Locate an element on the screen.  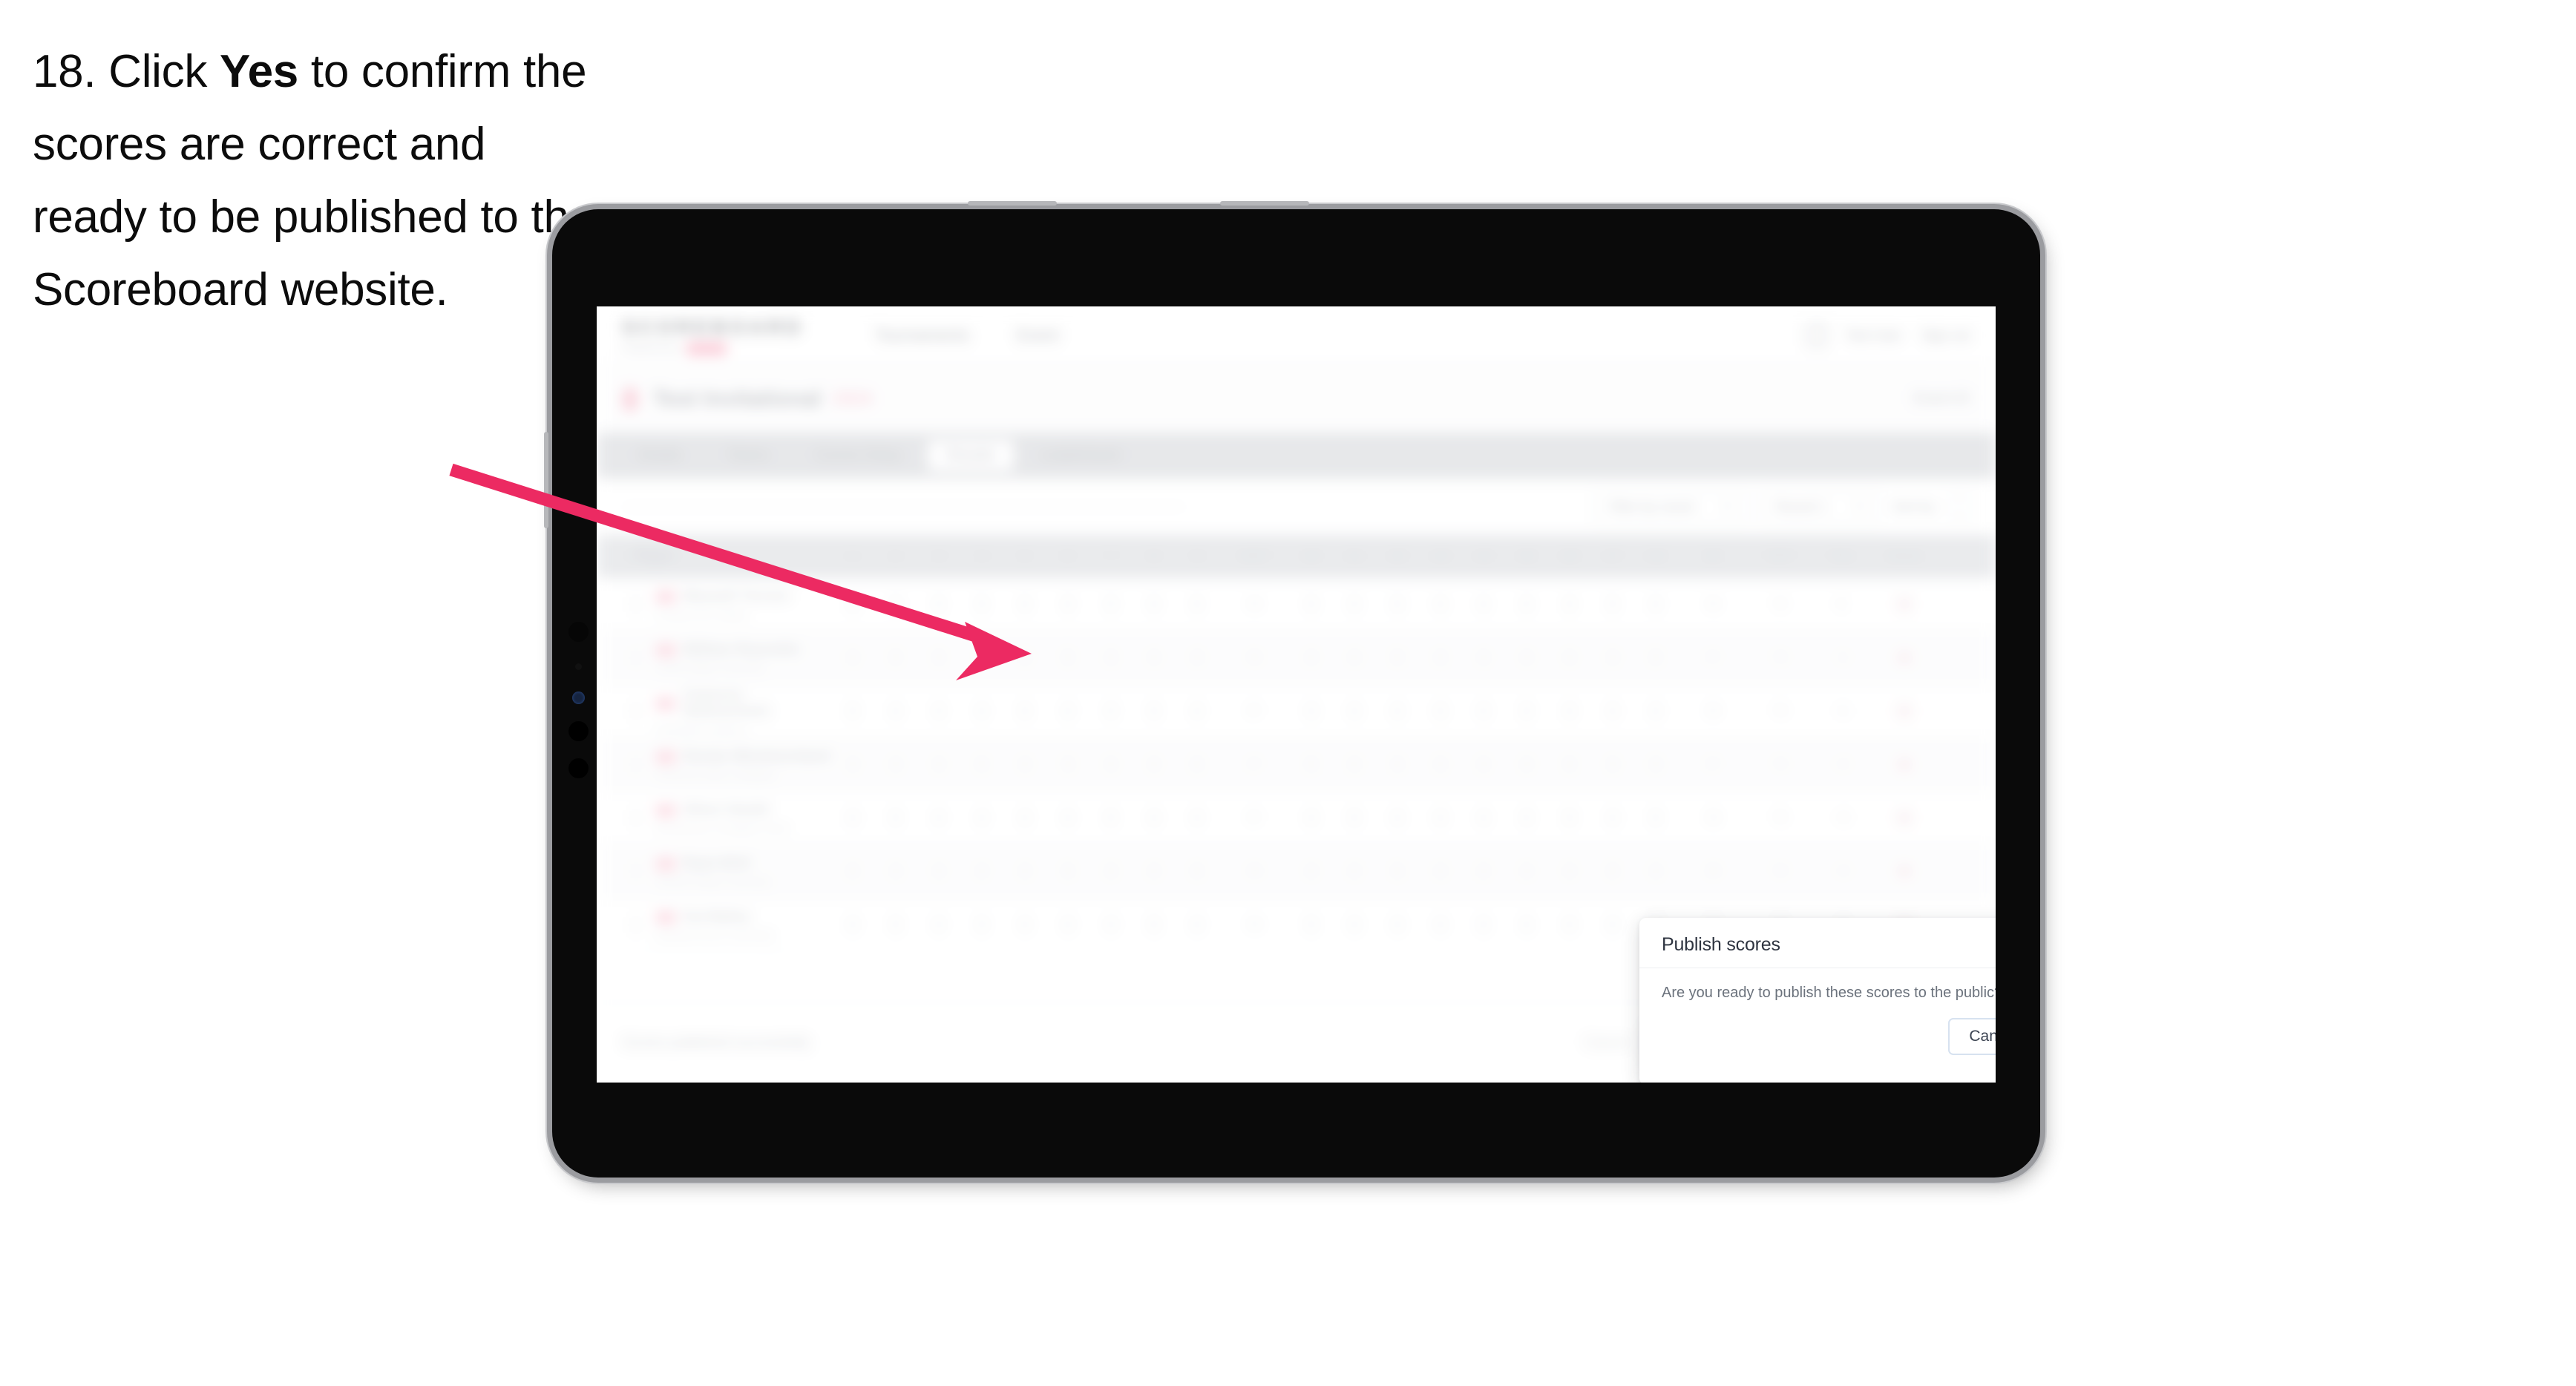
footer-cancel-button: Cancel is located at coordinates (1606, 1043).